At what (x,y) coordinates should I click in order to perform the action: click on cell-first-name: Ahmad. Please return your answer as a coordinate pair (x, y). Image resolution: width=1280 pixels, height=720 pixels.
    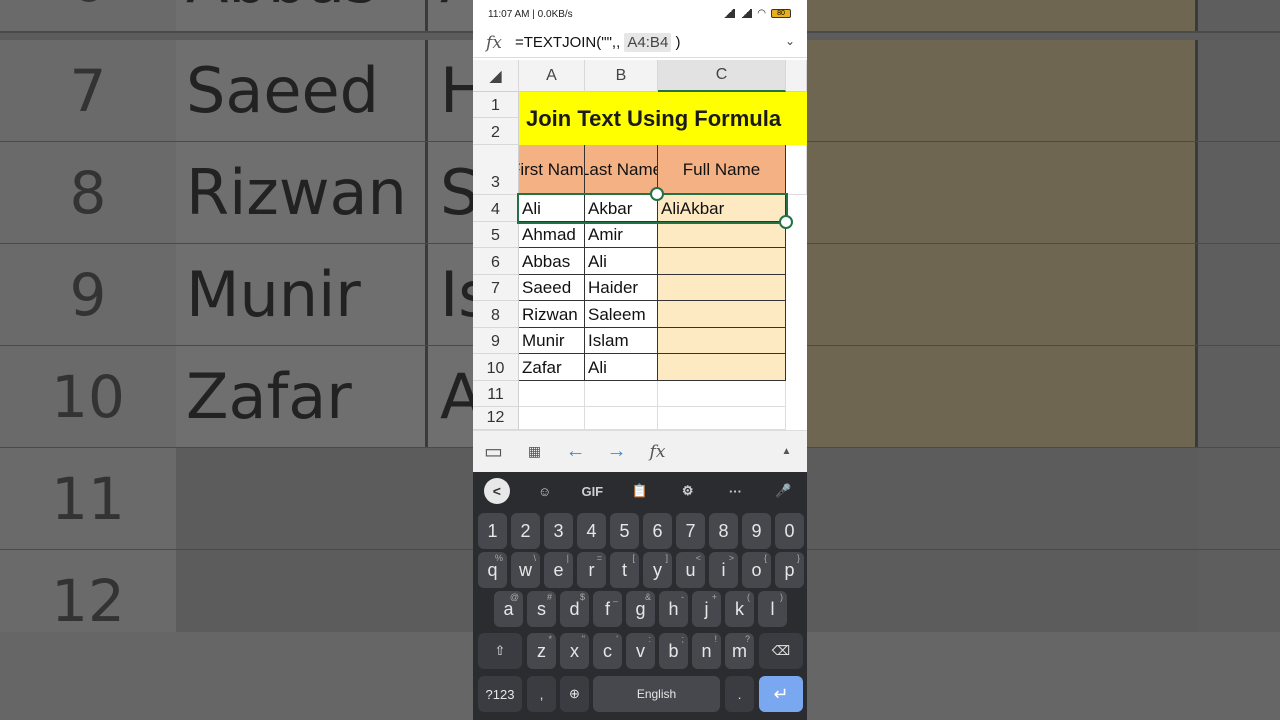
    Looking at the image, I should click on (552, 235).